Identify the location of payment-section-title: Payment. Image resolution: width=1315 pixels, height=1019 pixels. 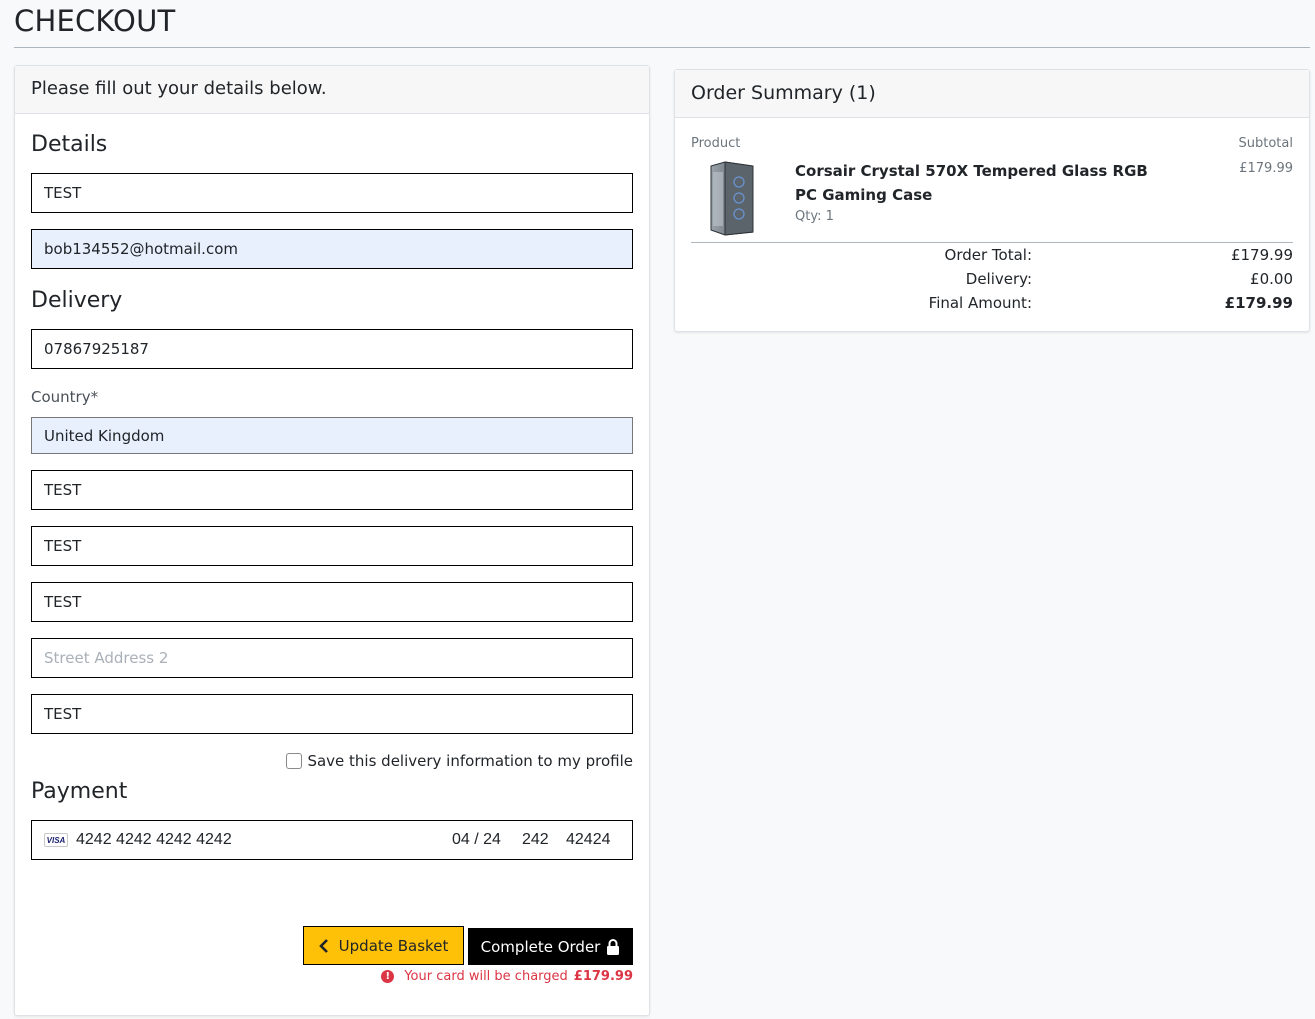
(79, 791).